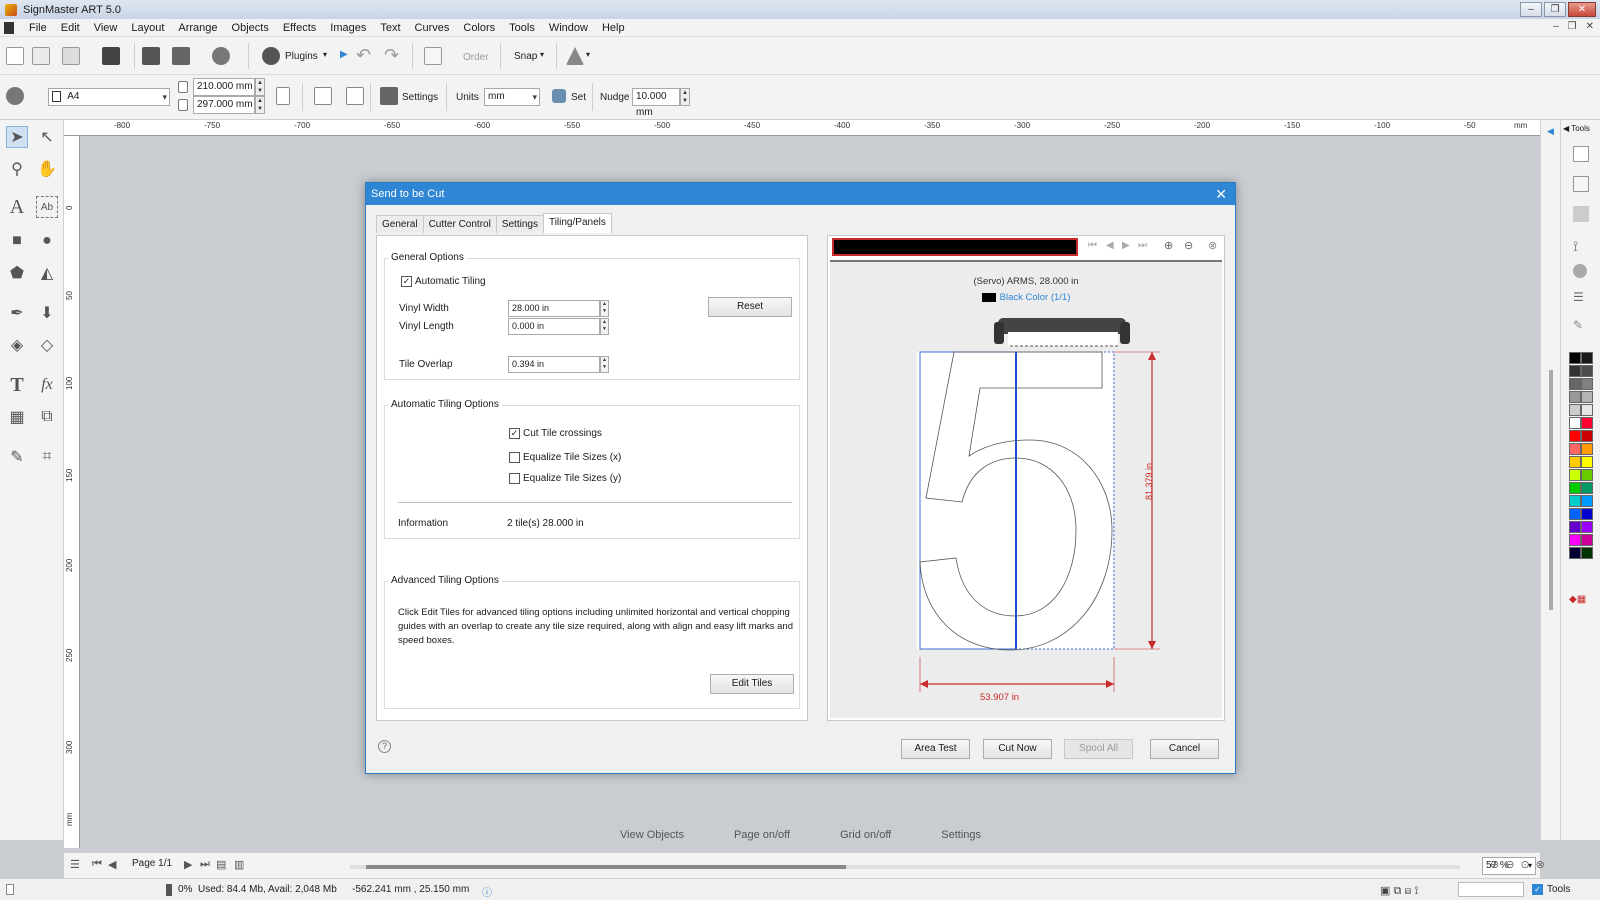  What do you see at coordinates (47, 345) in the screenshot?
I see `gradient-tool-icon: ◇` at bounding box center [47, 345].